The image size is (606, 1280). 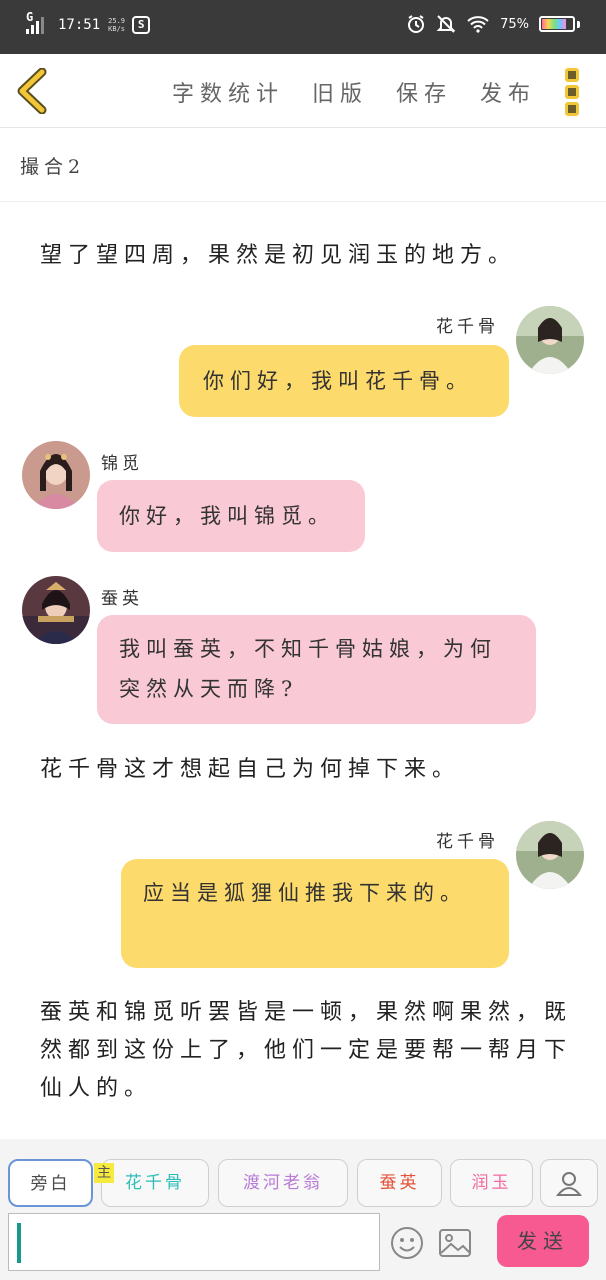 What do you see at coordinates (578, 24) in the screenshot?
I see `battery-tip` at bounding box center [578, 24].